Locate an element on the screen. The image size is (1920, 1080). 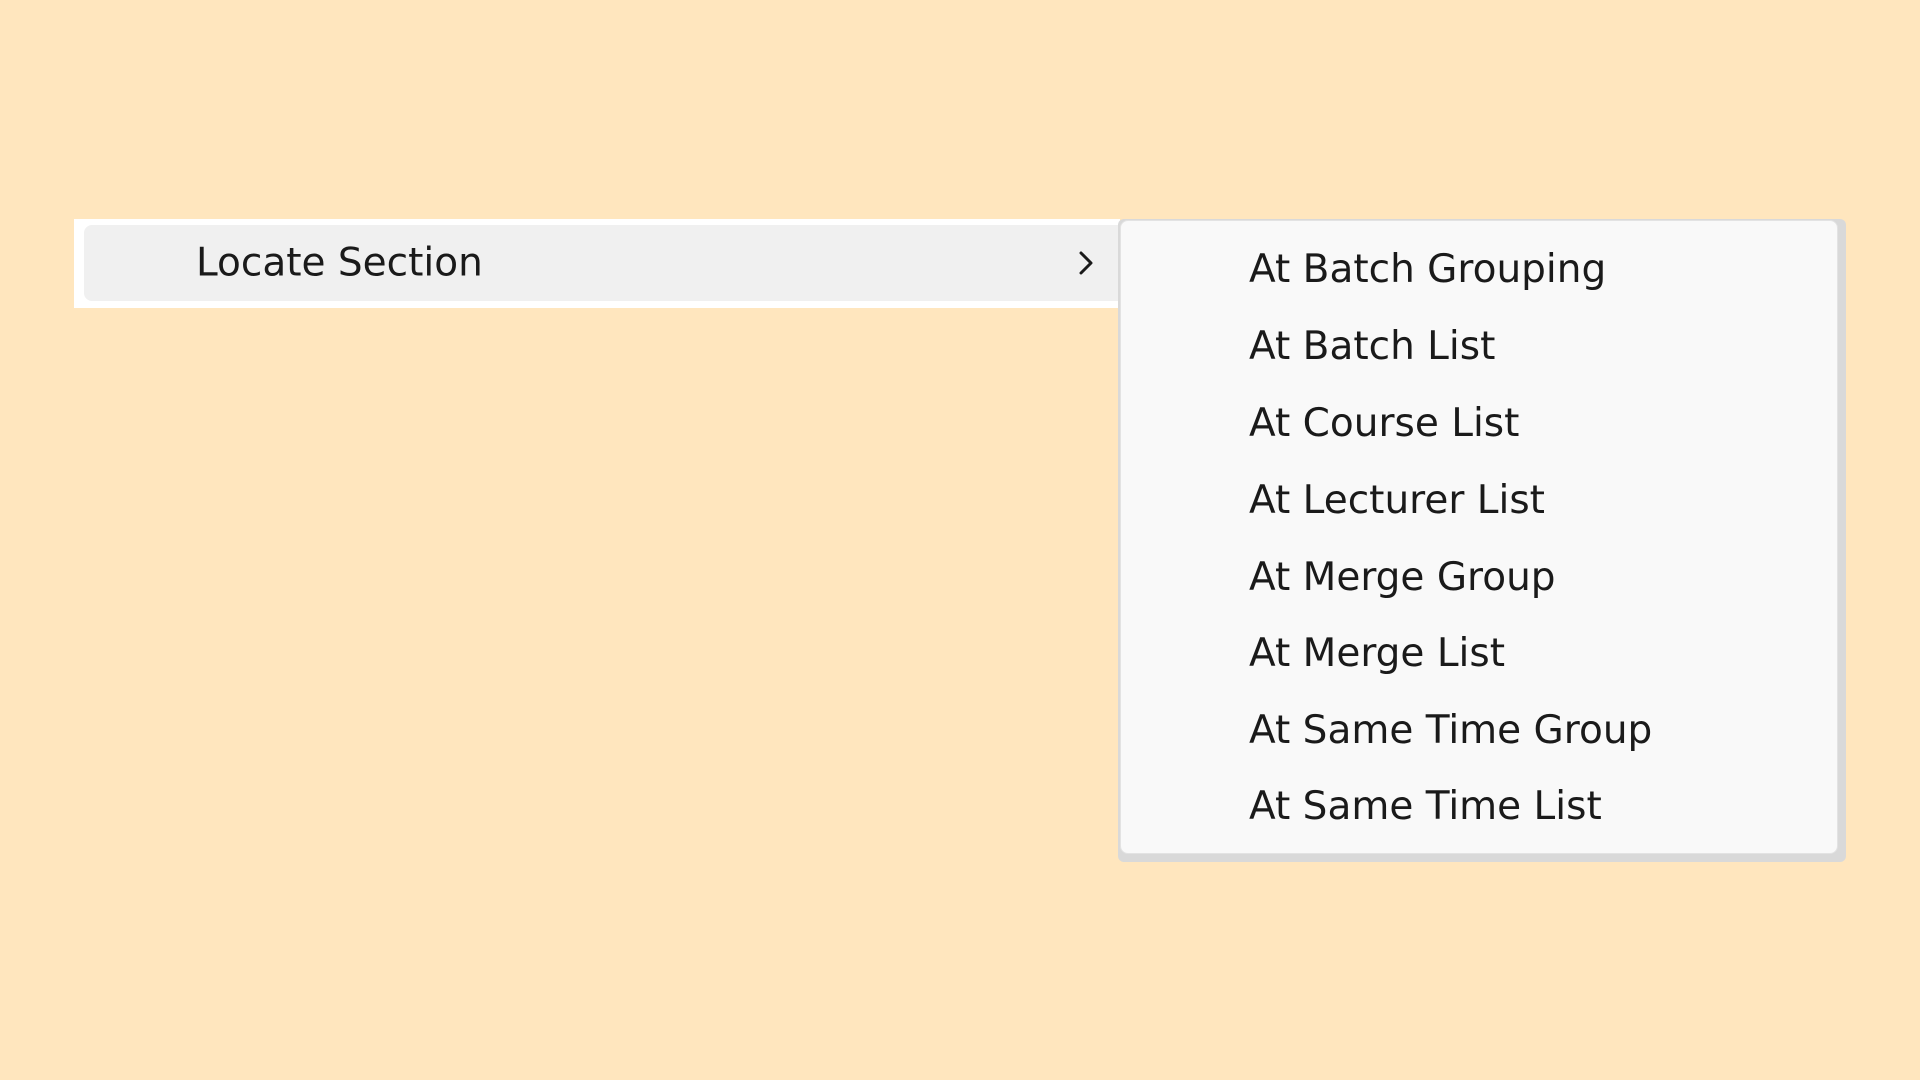
submenu-item-at-batch-list: At Batch List is located at coordinates (1479, 346).